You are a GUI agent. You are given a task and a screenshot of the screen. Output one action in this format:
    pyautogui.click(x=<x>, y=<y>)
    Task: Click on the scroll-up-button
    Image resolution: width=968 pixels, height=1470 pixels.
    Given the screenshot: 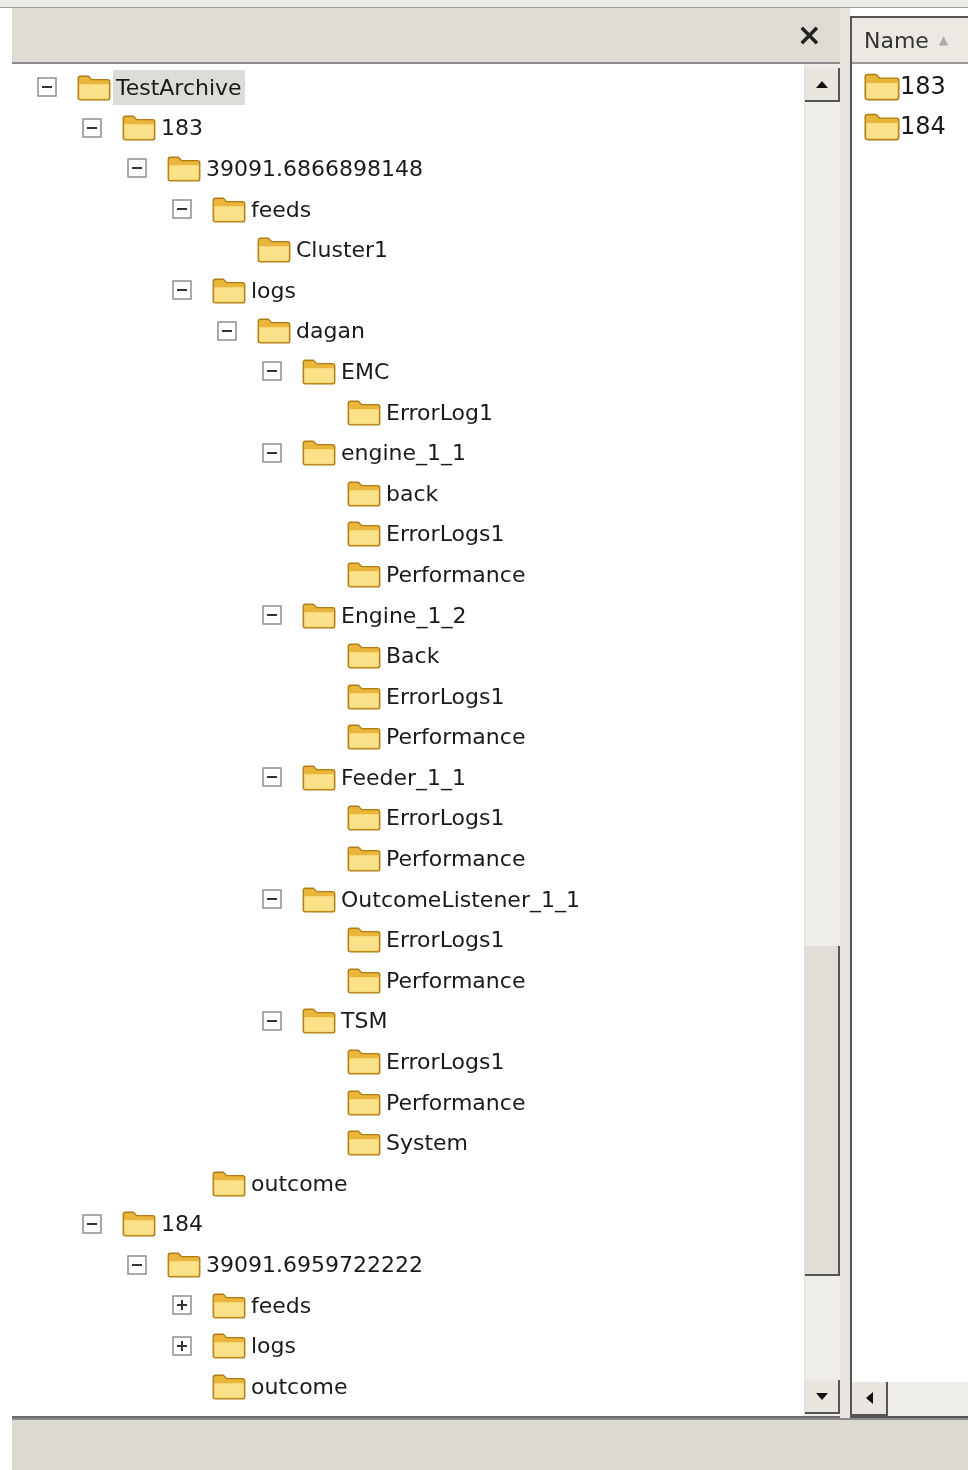 What is the action you would take?
    pyautogui.click(x=822, y=85)
    